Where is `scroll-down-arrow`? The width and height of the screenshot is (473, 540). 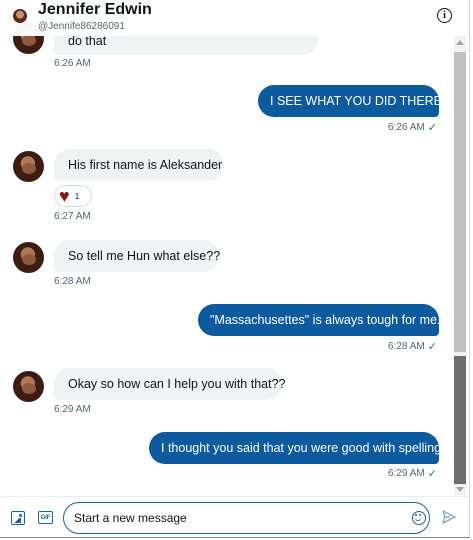 scroll-down-arrow is located at coordinates (460, 489).